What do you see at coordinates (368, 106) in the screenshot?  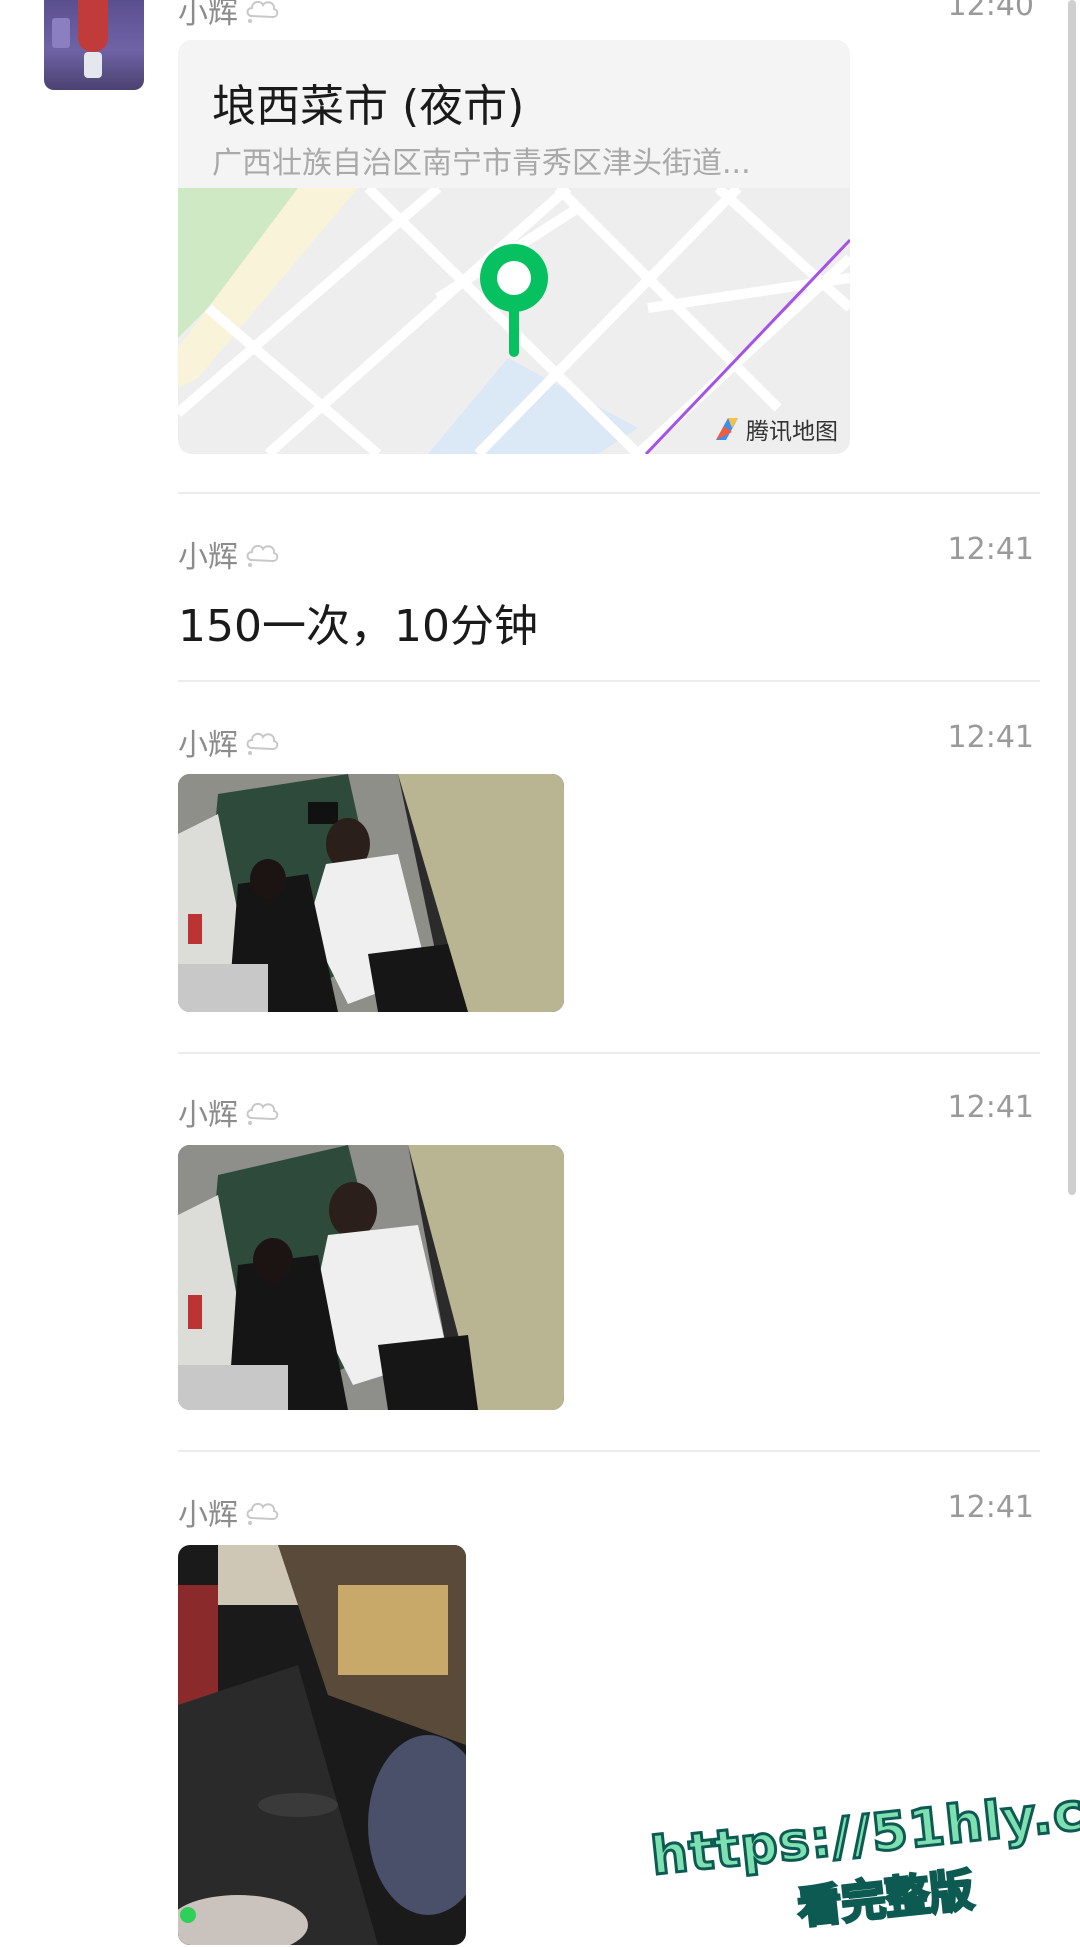 I see `location-name: 埌西菜市 (夜市)` at bounding box center [368, 106].